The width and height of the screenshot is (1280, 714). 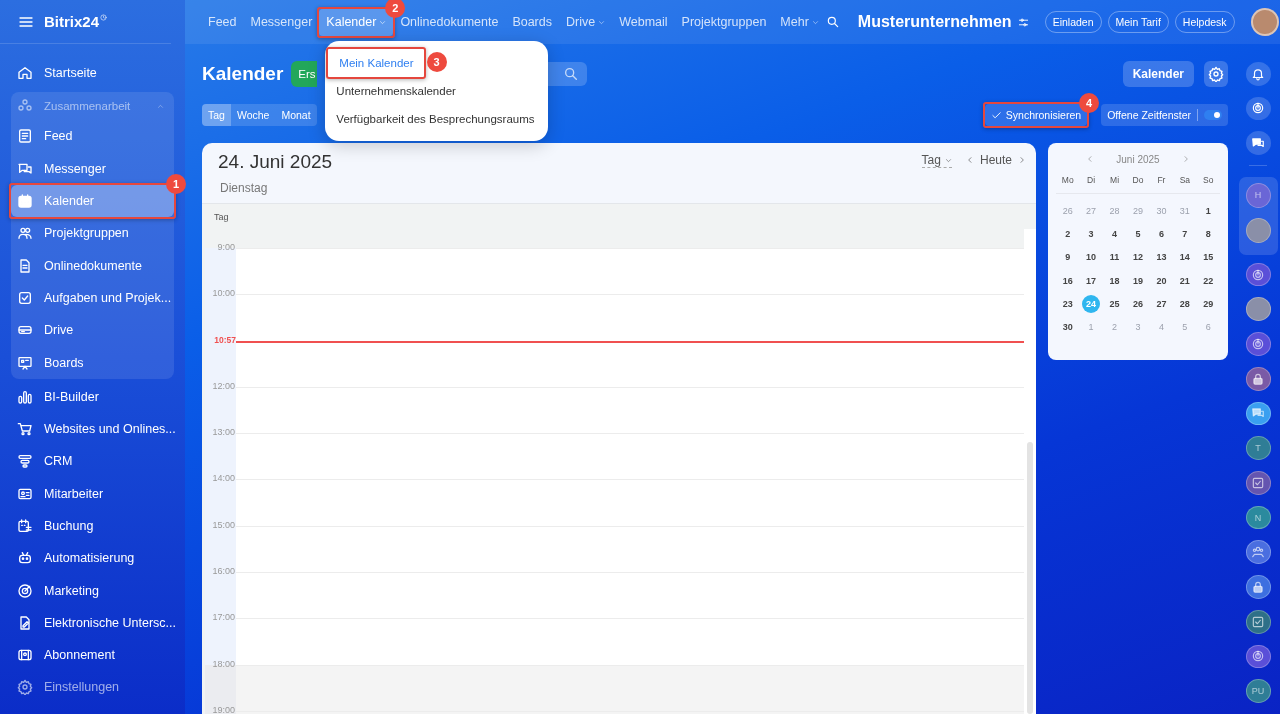 What do you see at coordinates (395, 9) in the screenshot?
I see `step-badge: 2` at bounding box center [395, 9].